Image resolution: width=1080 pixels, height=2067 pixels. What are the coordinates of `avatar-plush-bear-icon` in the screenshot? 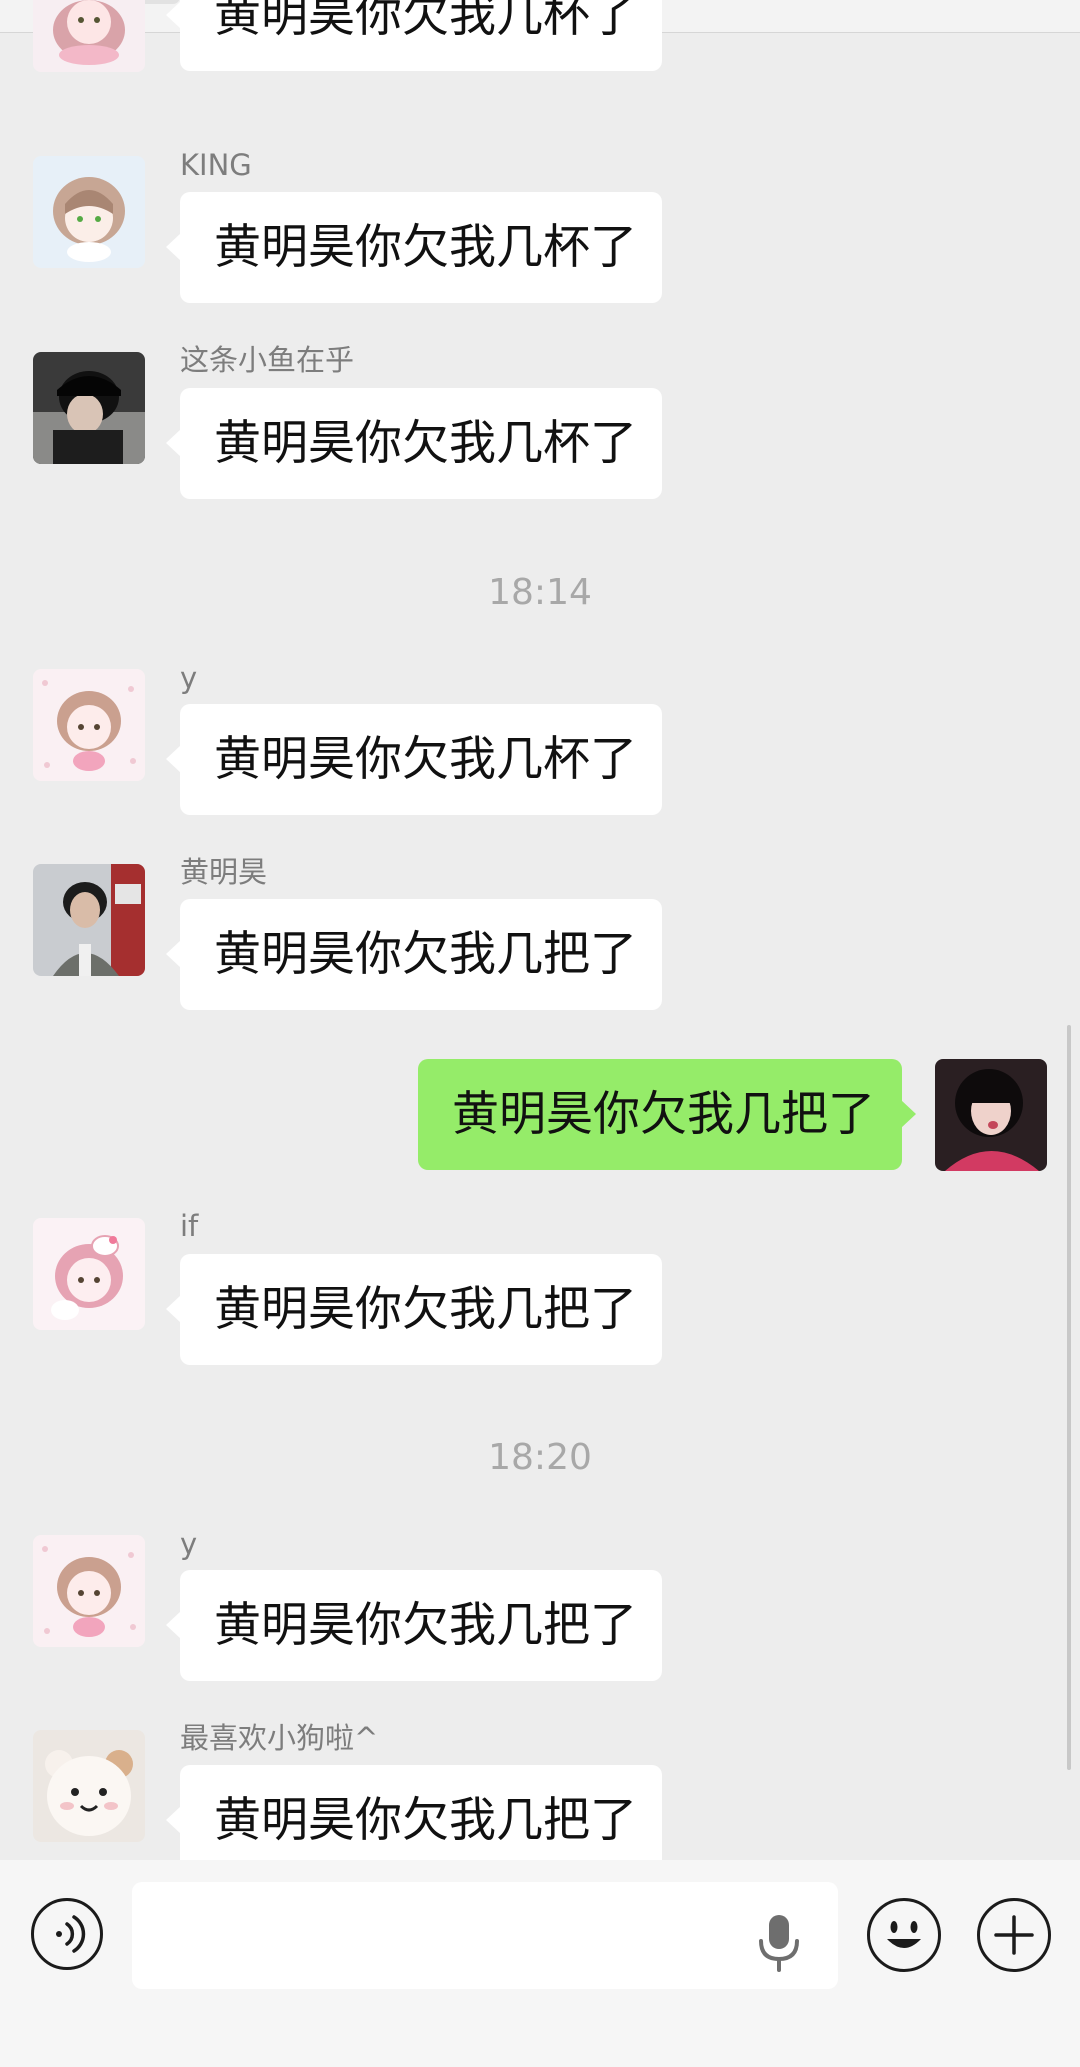 It's located at (89, 1786).